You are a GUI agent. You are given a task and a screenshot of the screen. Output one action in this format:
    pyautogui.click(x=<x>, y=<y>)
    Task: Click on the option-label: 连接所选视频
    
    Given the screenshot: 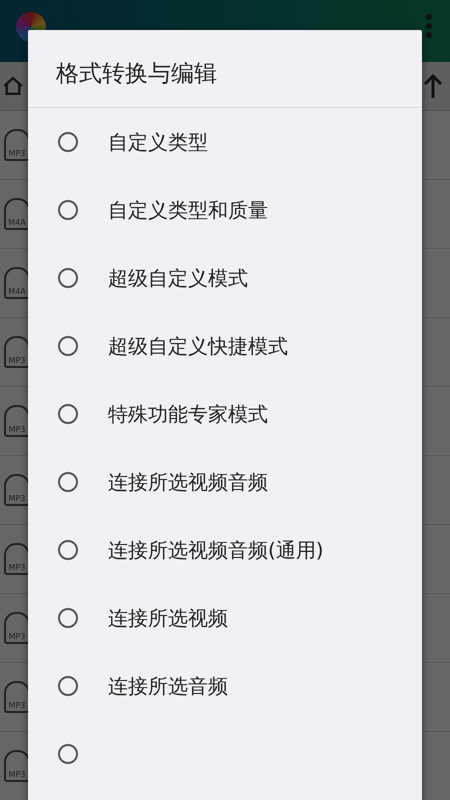 What is the action you would take?
    pyautogui.click(x=168, y=618)
    